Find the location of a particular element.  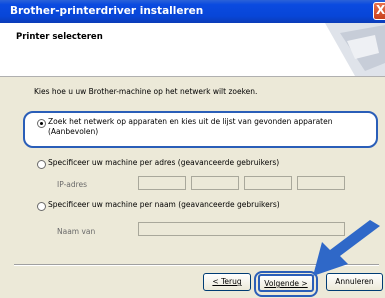

back-button-label: < Terug is located at coordinates (227, 281).